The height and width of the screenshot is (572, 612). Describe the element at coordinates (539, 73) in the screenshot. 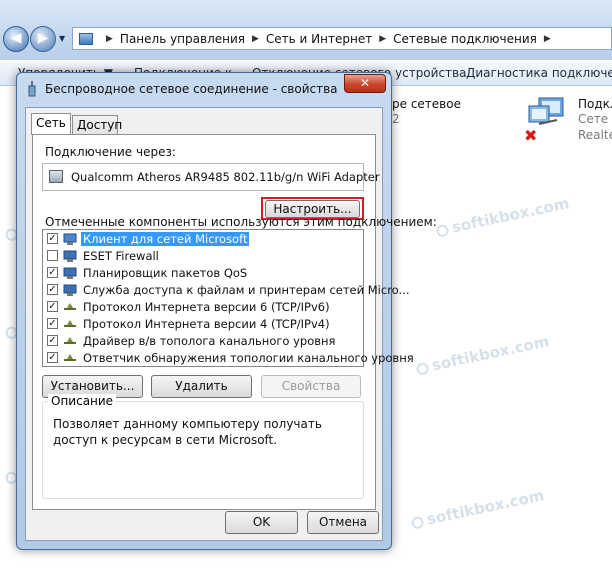

I see `diagnose-button: Диагностика подключения` at that location.